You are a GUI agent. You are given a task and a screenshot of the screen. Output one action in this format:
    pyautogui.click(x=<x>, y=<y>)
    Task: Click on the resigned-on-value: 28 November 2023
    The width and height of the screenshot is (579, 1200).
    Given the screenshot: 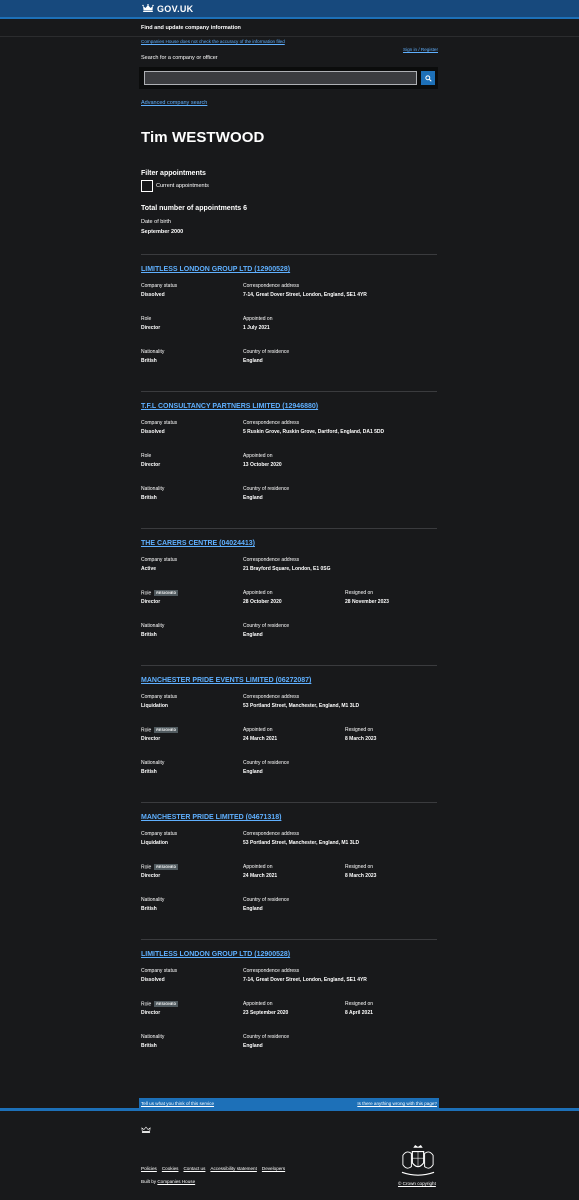 What is the action you would take?
    pyautogui.click(x=367, y=602)
    